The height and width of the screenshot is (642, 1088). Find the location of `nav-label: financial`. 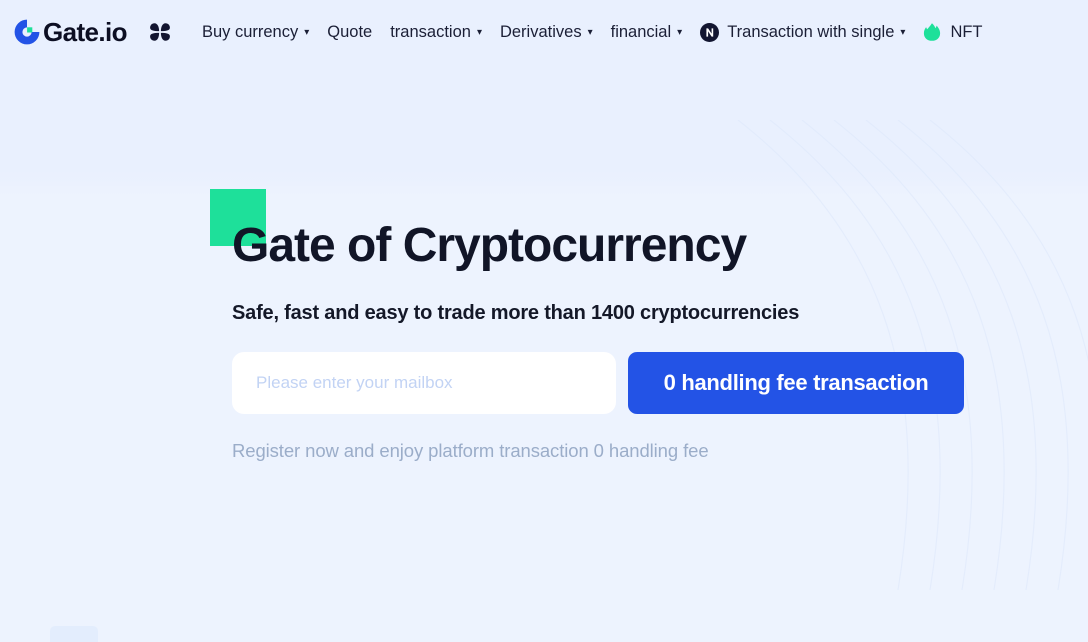

nav-label: financial is located at coordinates (641, 31).